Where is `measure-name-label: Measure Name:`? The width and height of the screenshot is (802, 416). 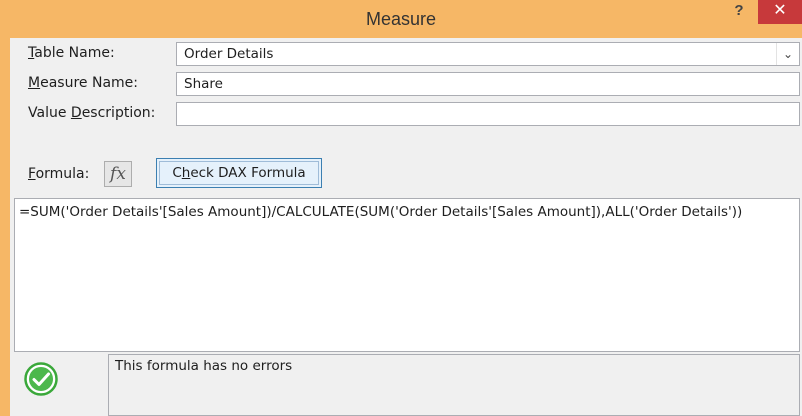
measure-name-label: Measure Name: is located at coordinates (83, 83).